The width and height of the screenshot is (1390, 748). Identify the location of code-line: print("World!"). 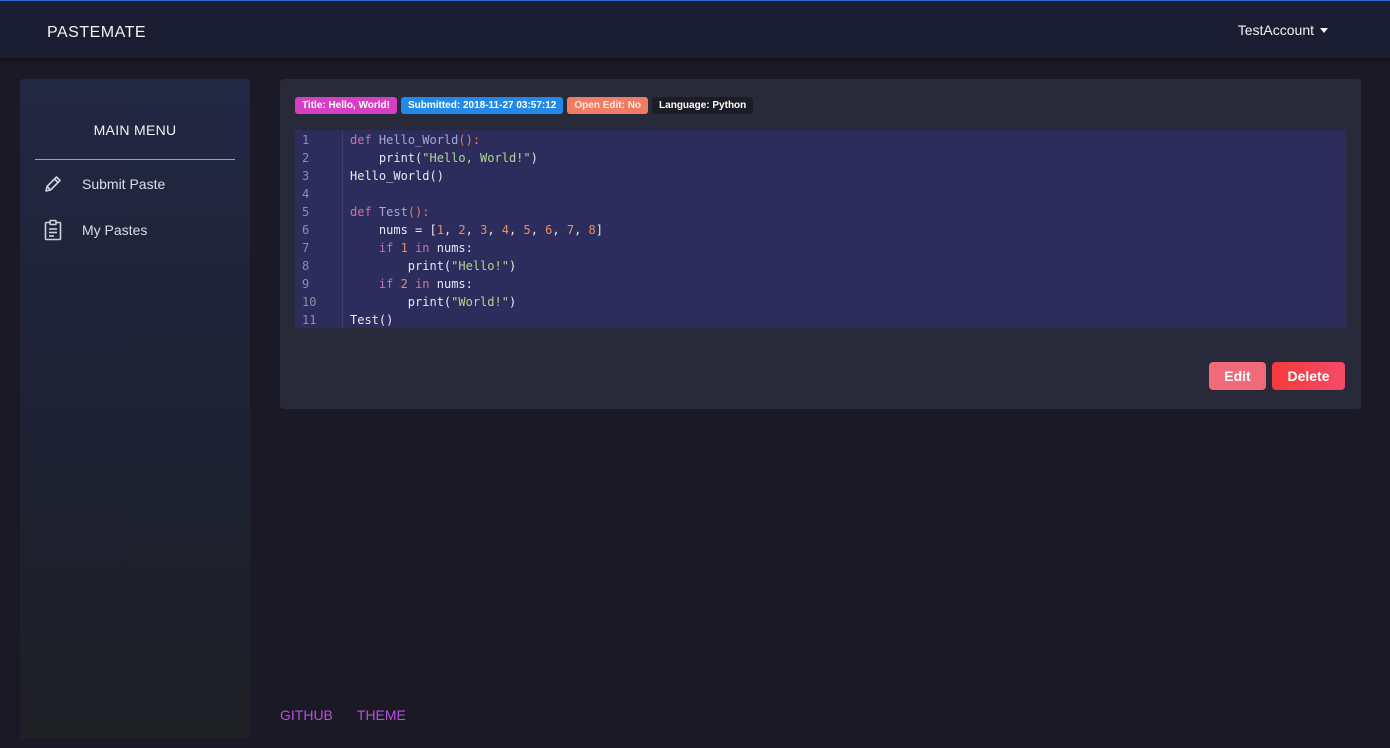
(433, 302).